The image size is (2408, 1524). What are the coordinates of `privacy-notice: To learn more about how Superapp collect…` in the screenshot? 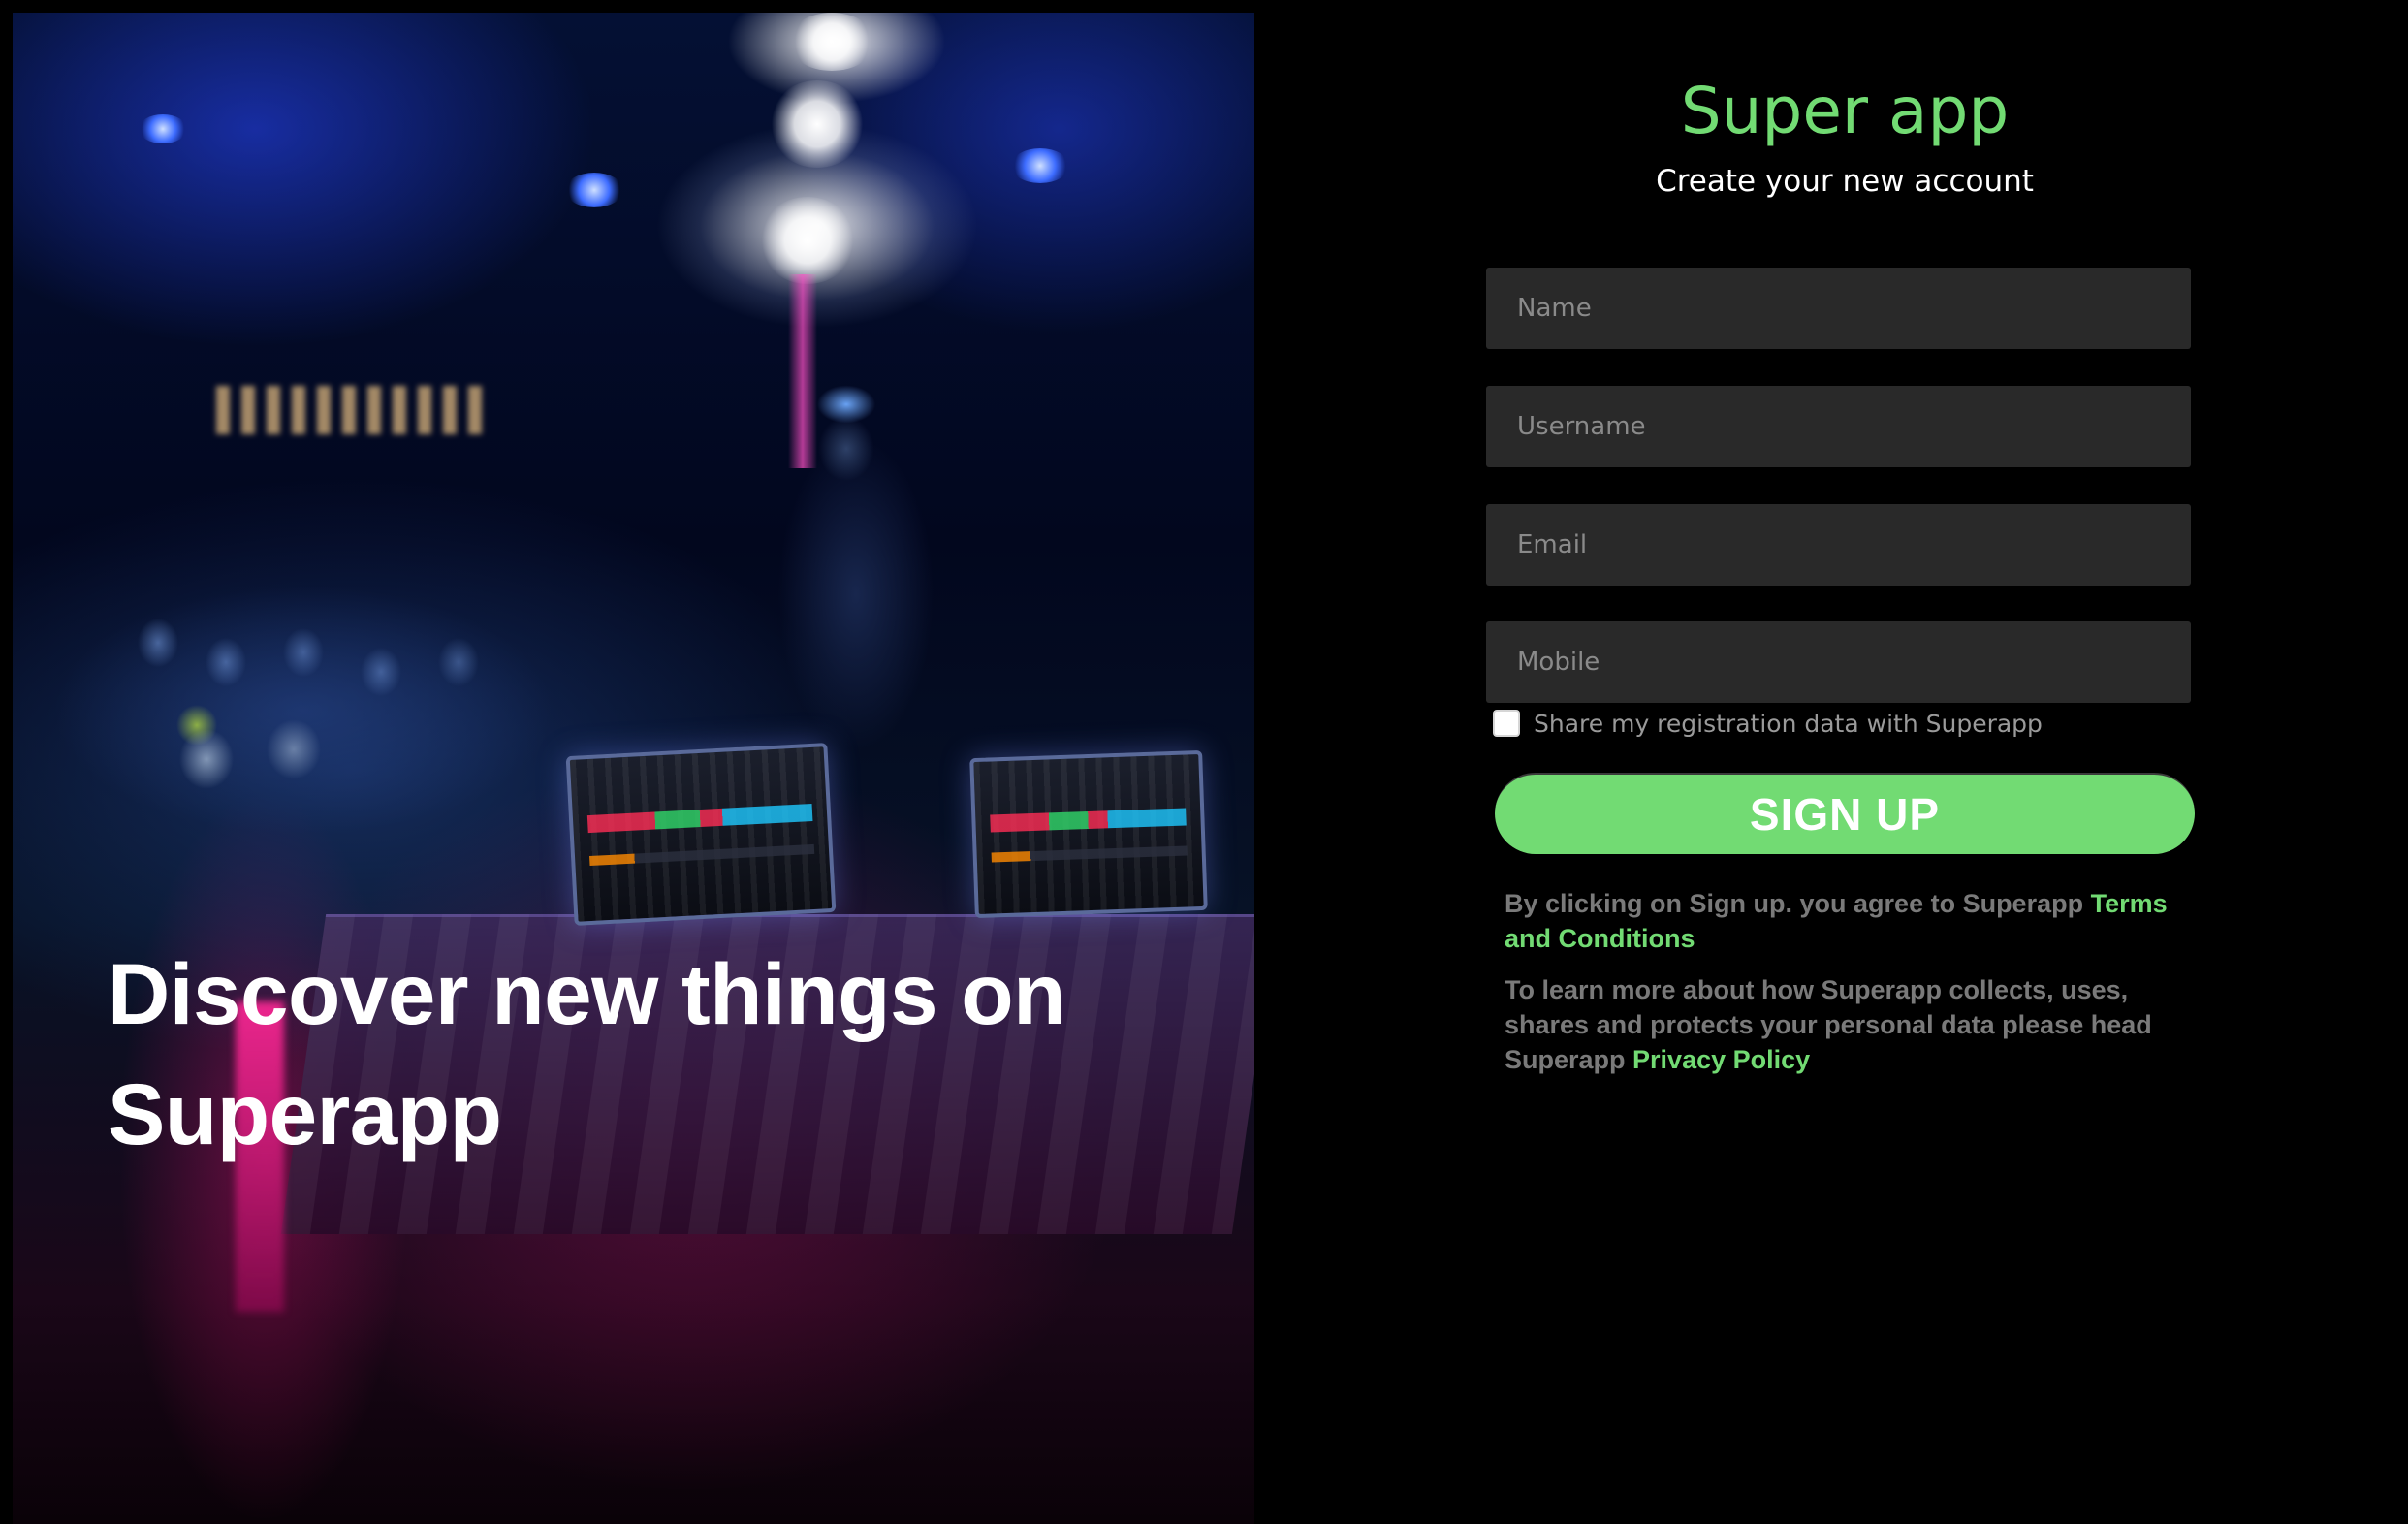 It's located at (1849, 1024).